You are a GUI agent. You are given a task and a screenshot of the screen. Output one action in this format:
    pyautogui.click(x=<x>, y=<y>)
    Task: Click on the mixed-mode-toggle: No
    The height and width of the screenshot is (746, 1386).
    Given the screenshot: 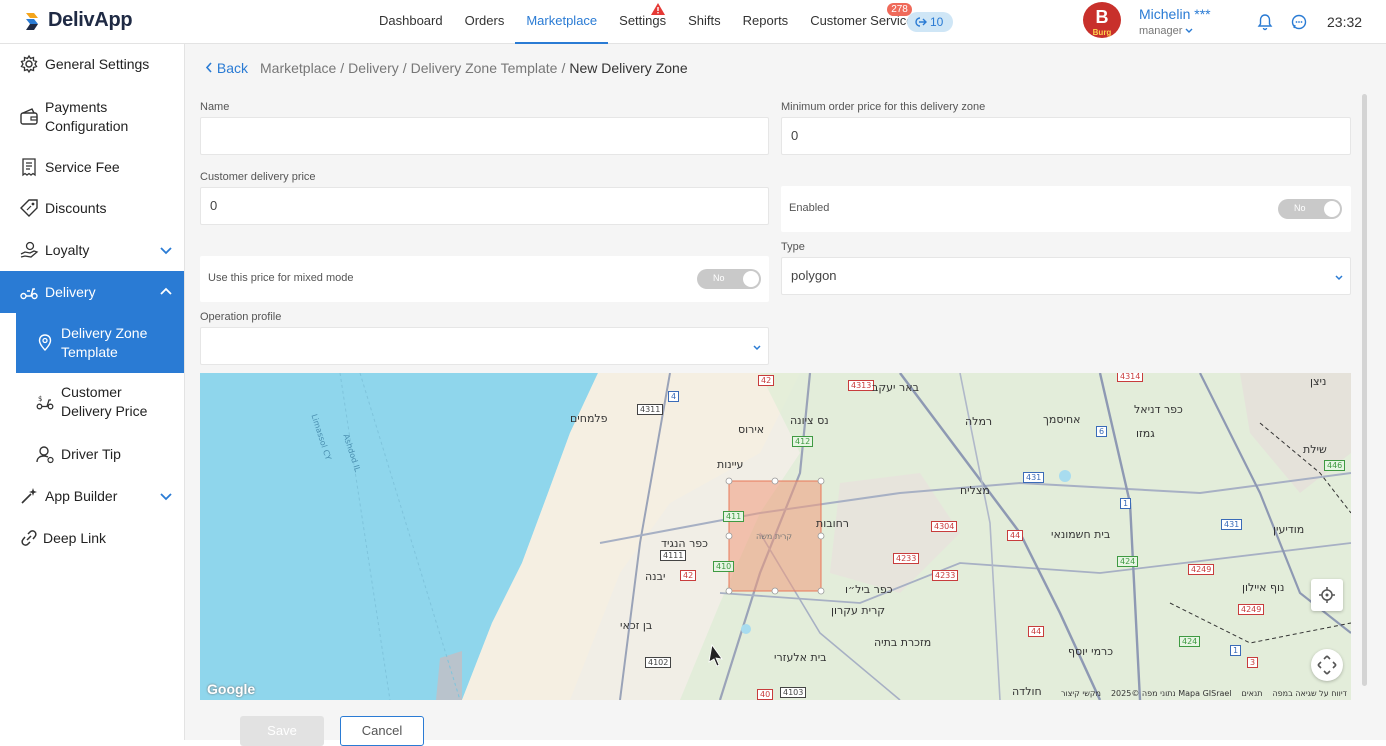 What is the action you would take?
    pyautogui.click(x=729, y=279)
    